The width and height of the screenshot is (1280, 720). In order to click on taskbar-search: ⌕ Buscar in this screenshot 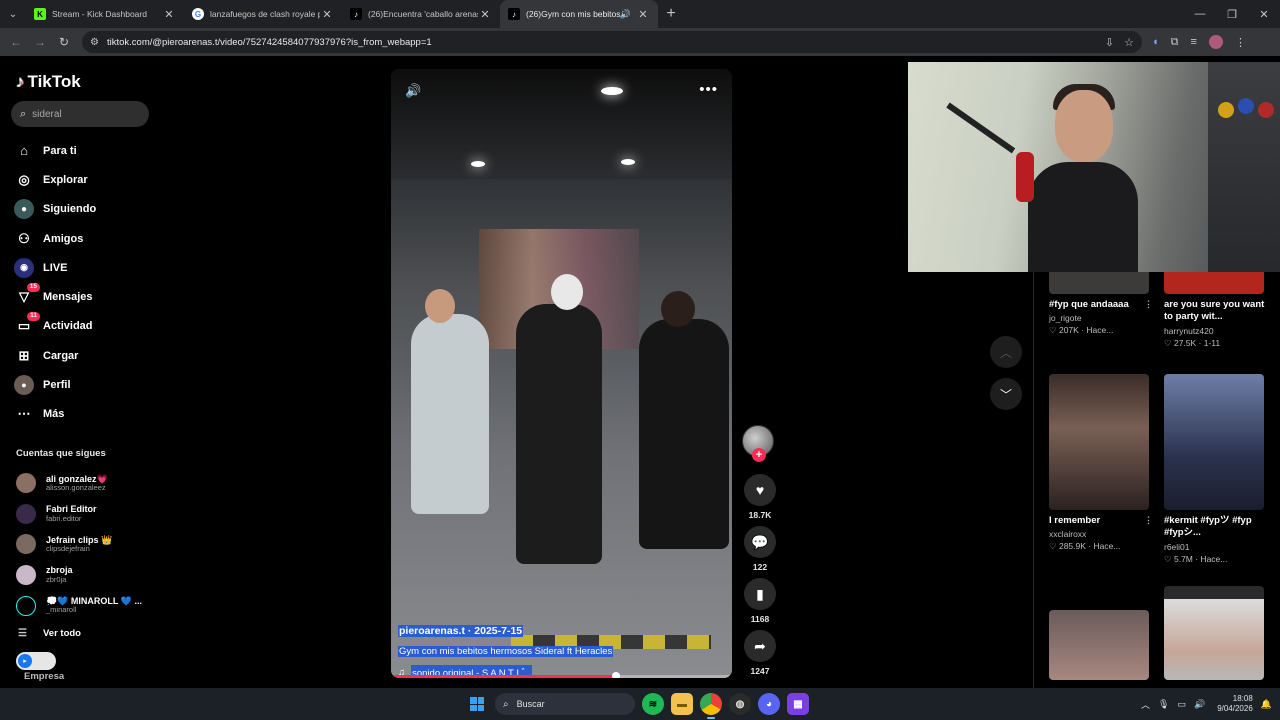, I will do `click(565, 704)`.